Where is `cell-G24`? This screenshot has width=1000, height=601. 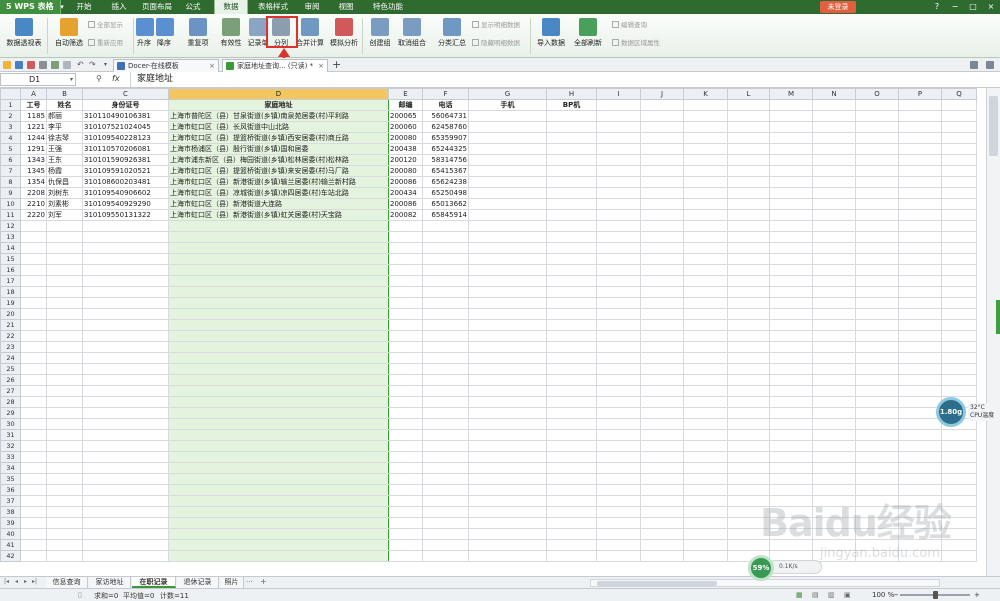 cell-G24 is located at coordinates (507, 358).